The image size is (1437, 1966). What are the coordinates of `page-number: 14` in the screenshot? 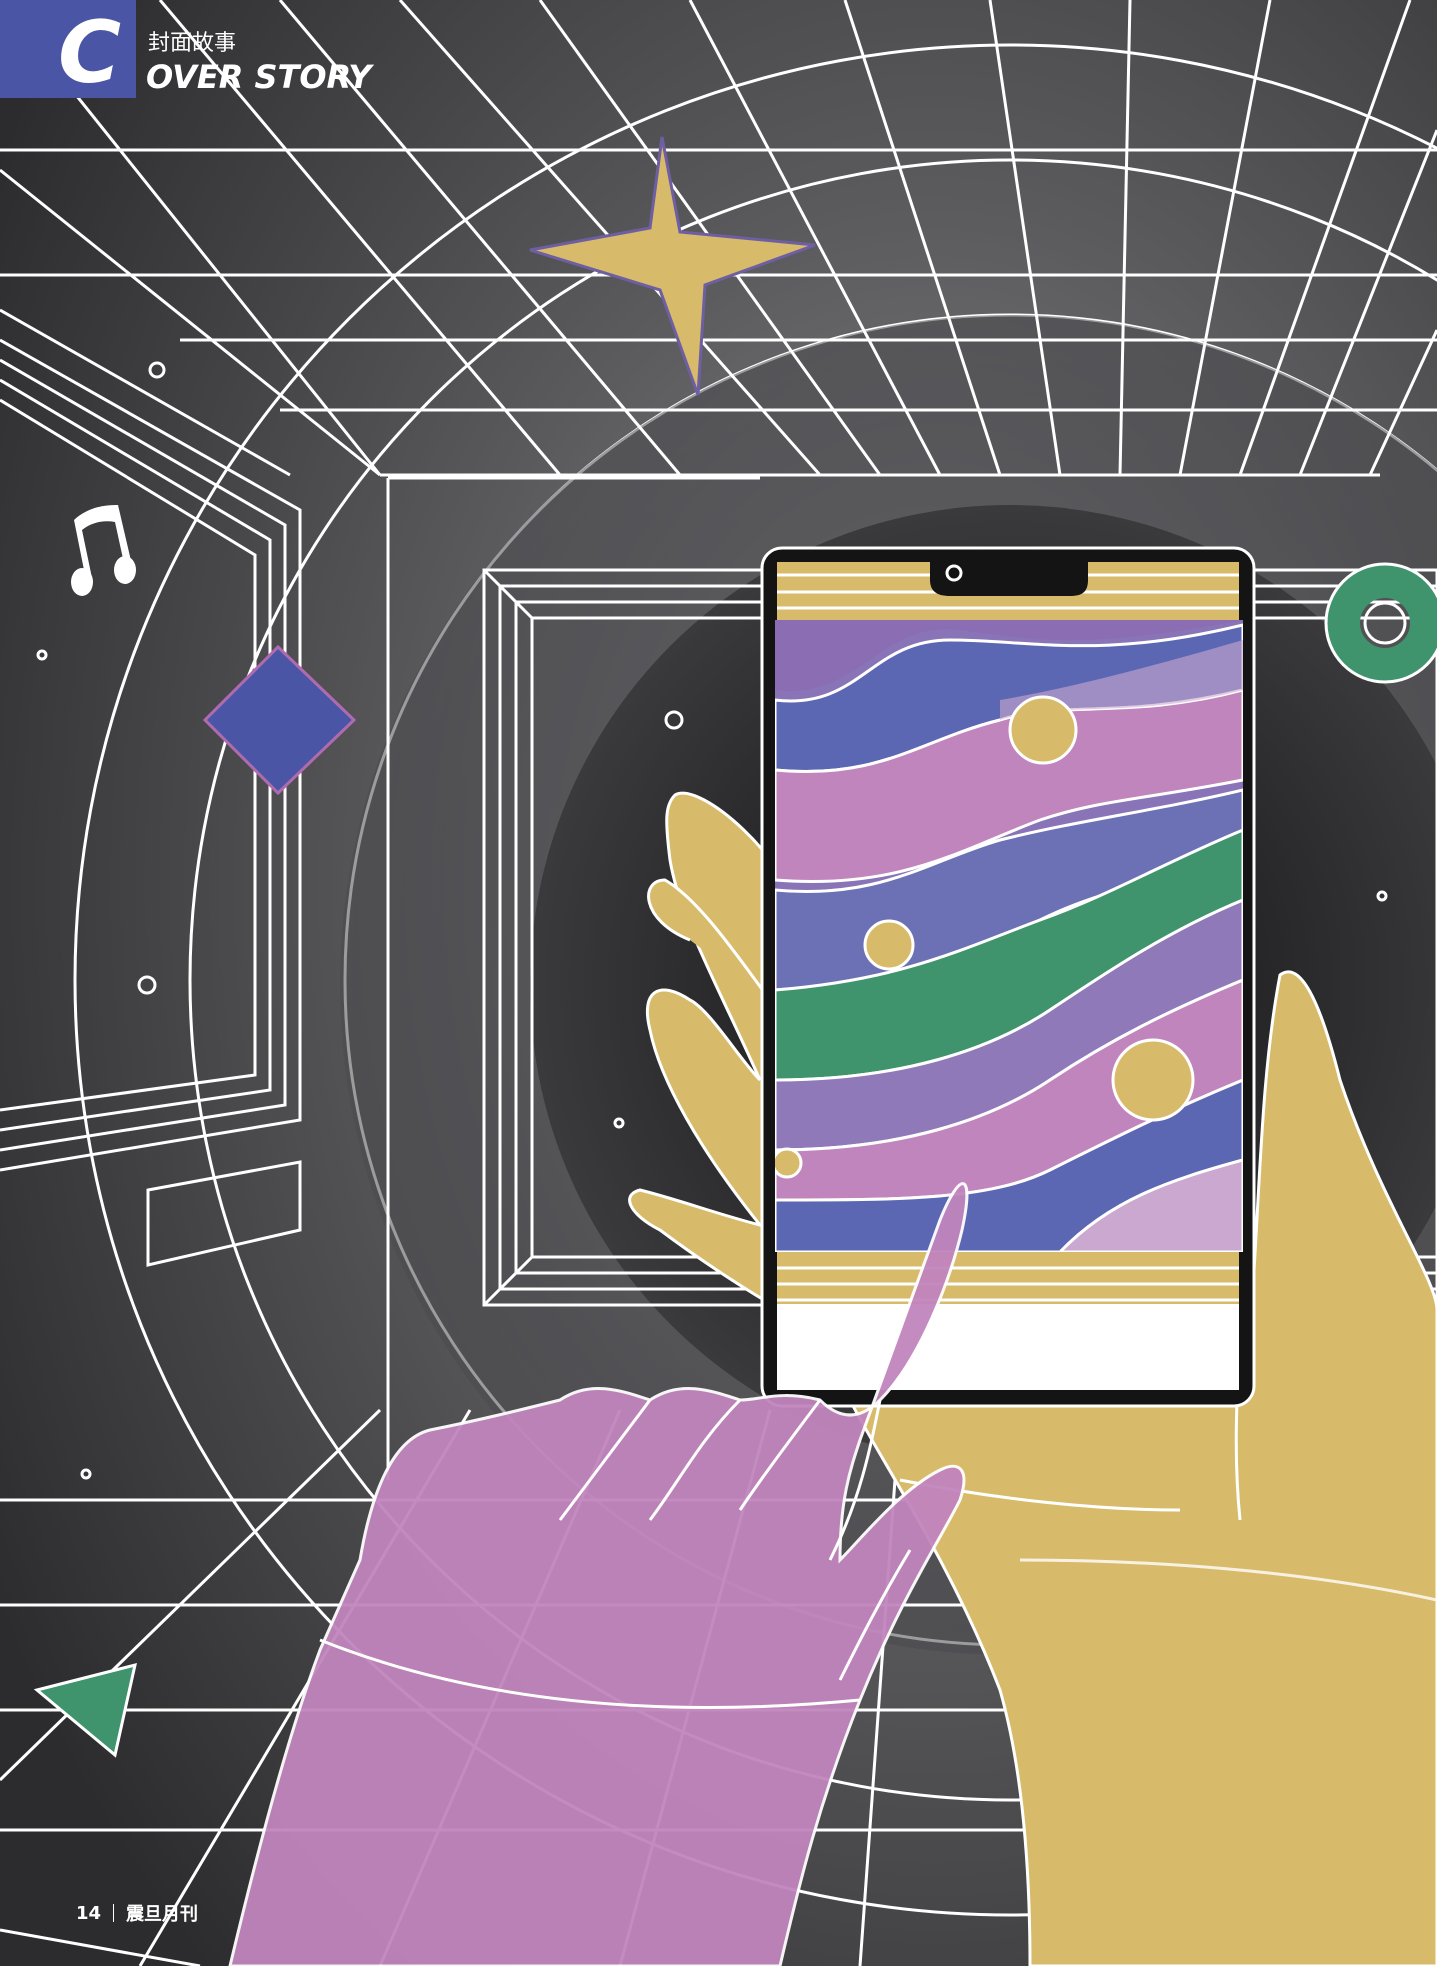 It's located at (89, 1913).